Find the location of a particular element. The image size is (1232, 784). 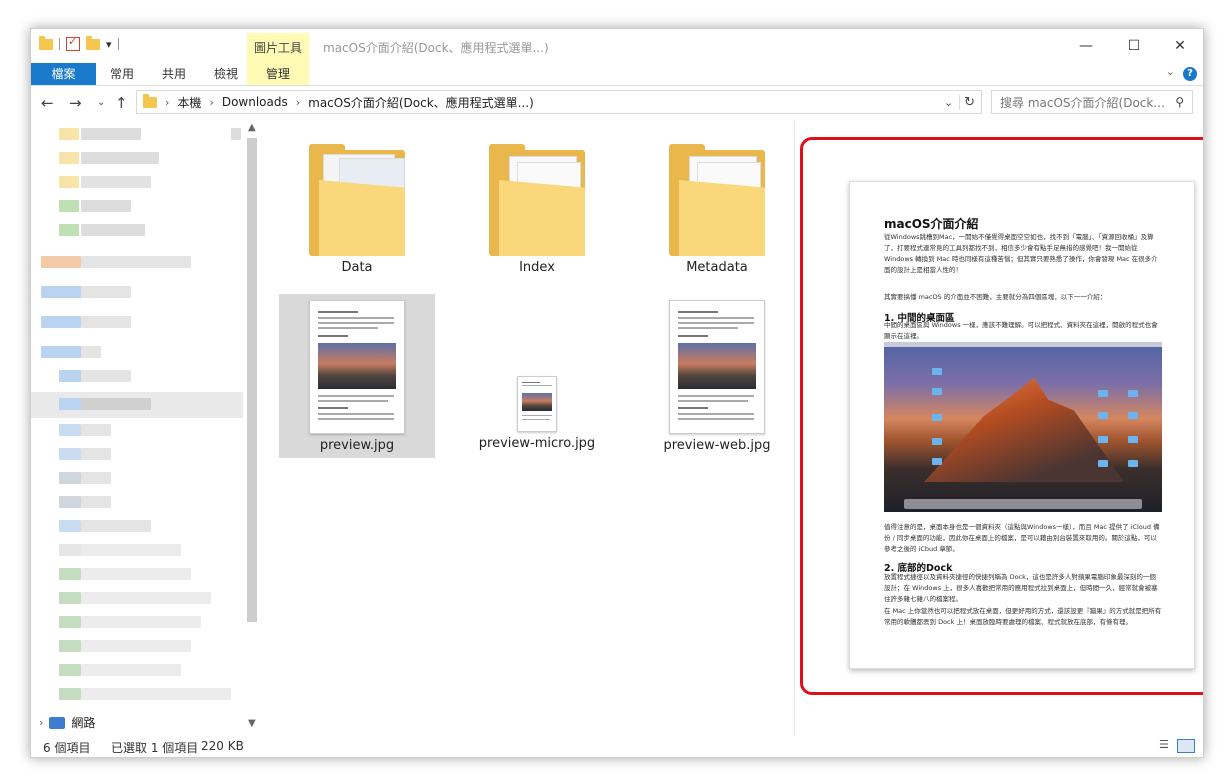

details-view-icon: ☰ is located at coordinates (1167, 745).